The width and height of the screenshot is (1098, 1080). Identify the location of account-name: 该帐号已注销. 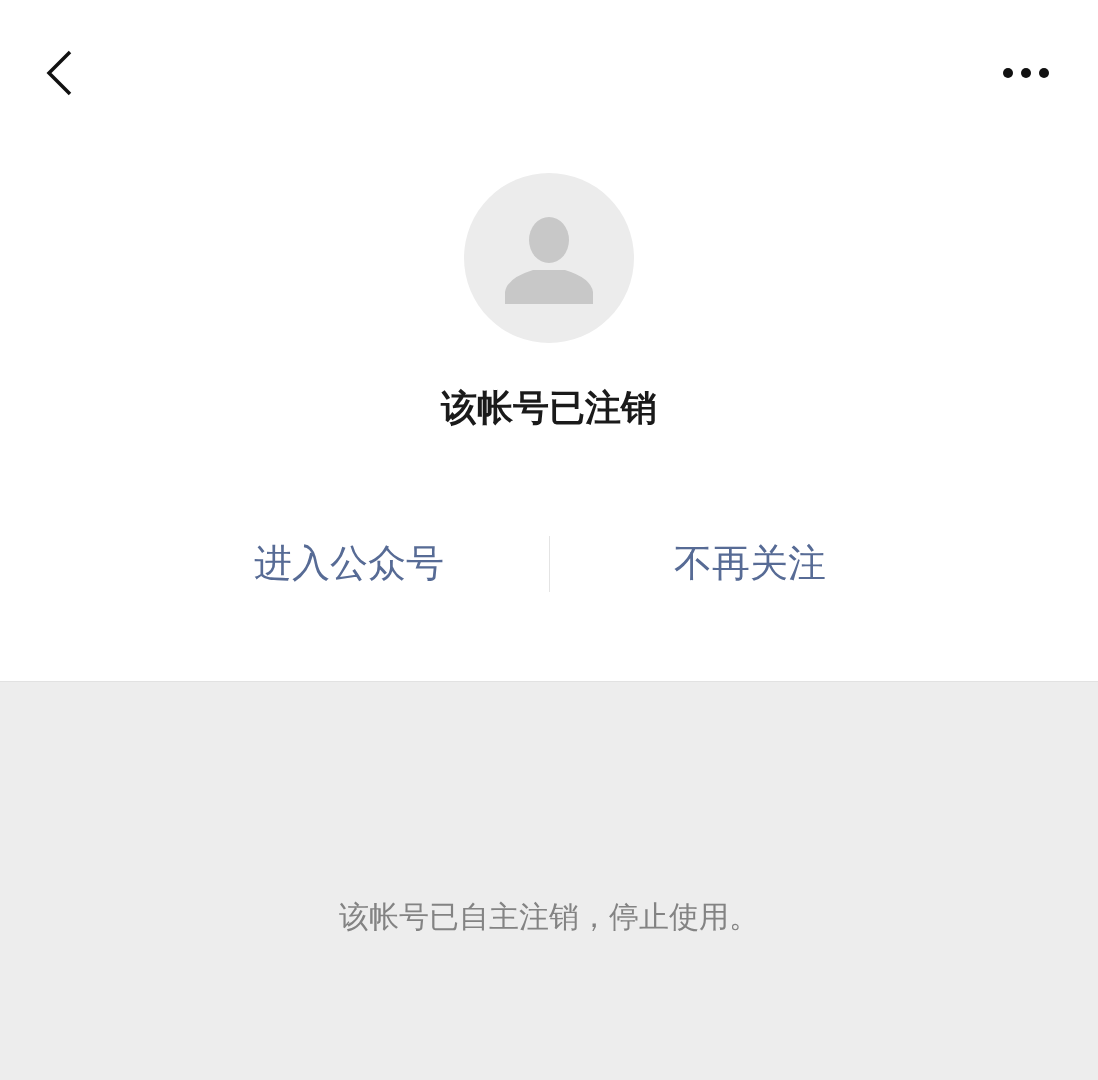
(549, 408).